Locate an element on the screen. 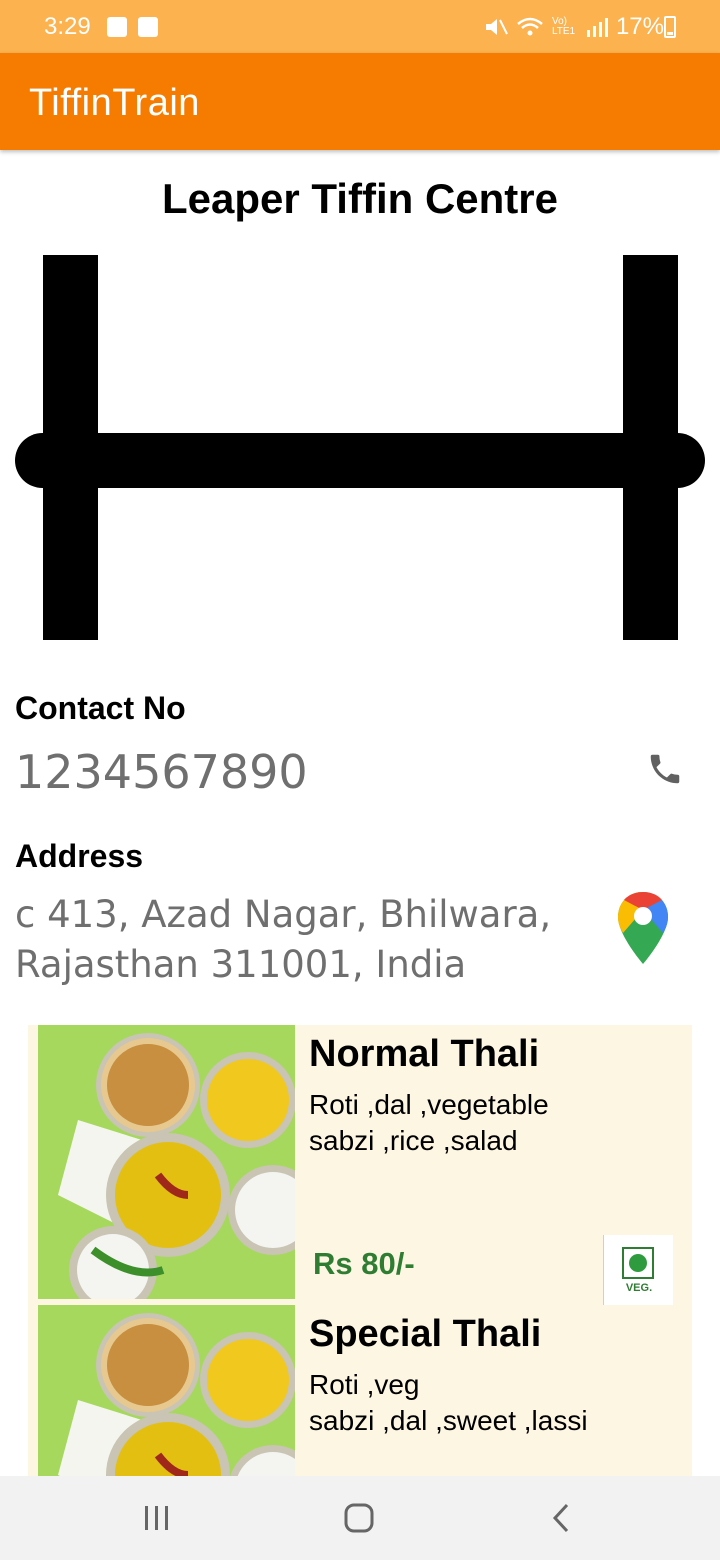  item-name: Normal Thali is located at coordinates (424, 1054).